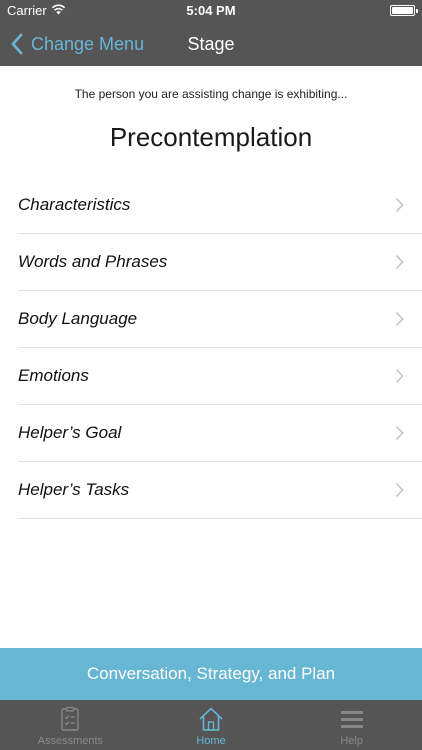  Describe the element at coordinates (74, 489) in the screenshot. I see `list-item-label: Helper’s Tasks` at that location.